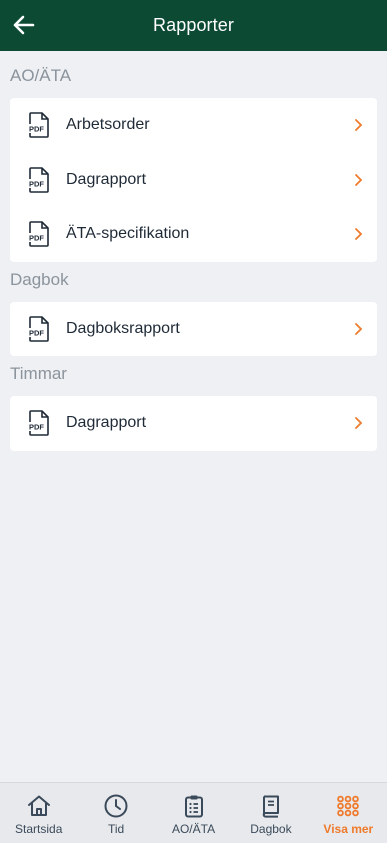  What do you see at coordinates (193, 125) in the screenshot?
I see `report-item-arbetsorder: PDF Arbetsorder` at bounding box center [193, 125].